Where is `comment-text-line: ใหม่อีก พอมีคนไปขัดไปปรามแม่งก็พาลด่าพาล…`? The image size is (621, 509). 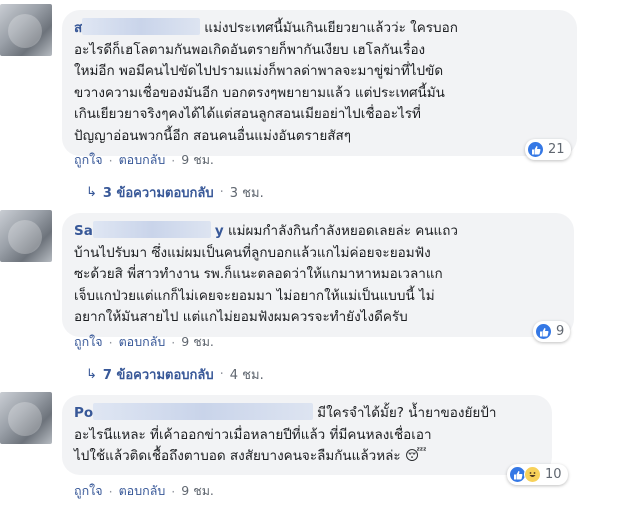
comment-text-line: ใหม่อีก พอมีคนไปขัดไปปรามแม่งก็พาลด่าพาล… is located at coordinates (259, 71).